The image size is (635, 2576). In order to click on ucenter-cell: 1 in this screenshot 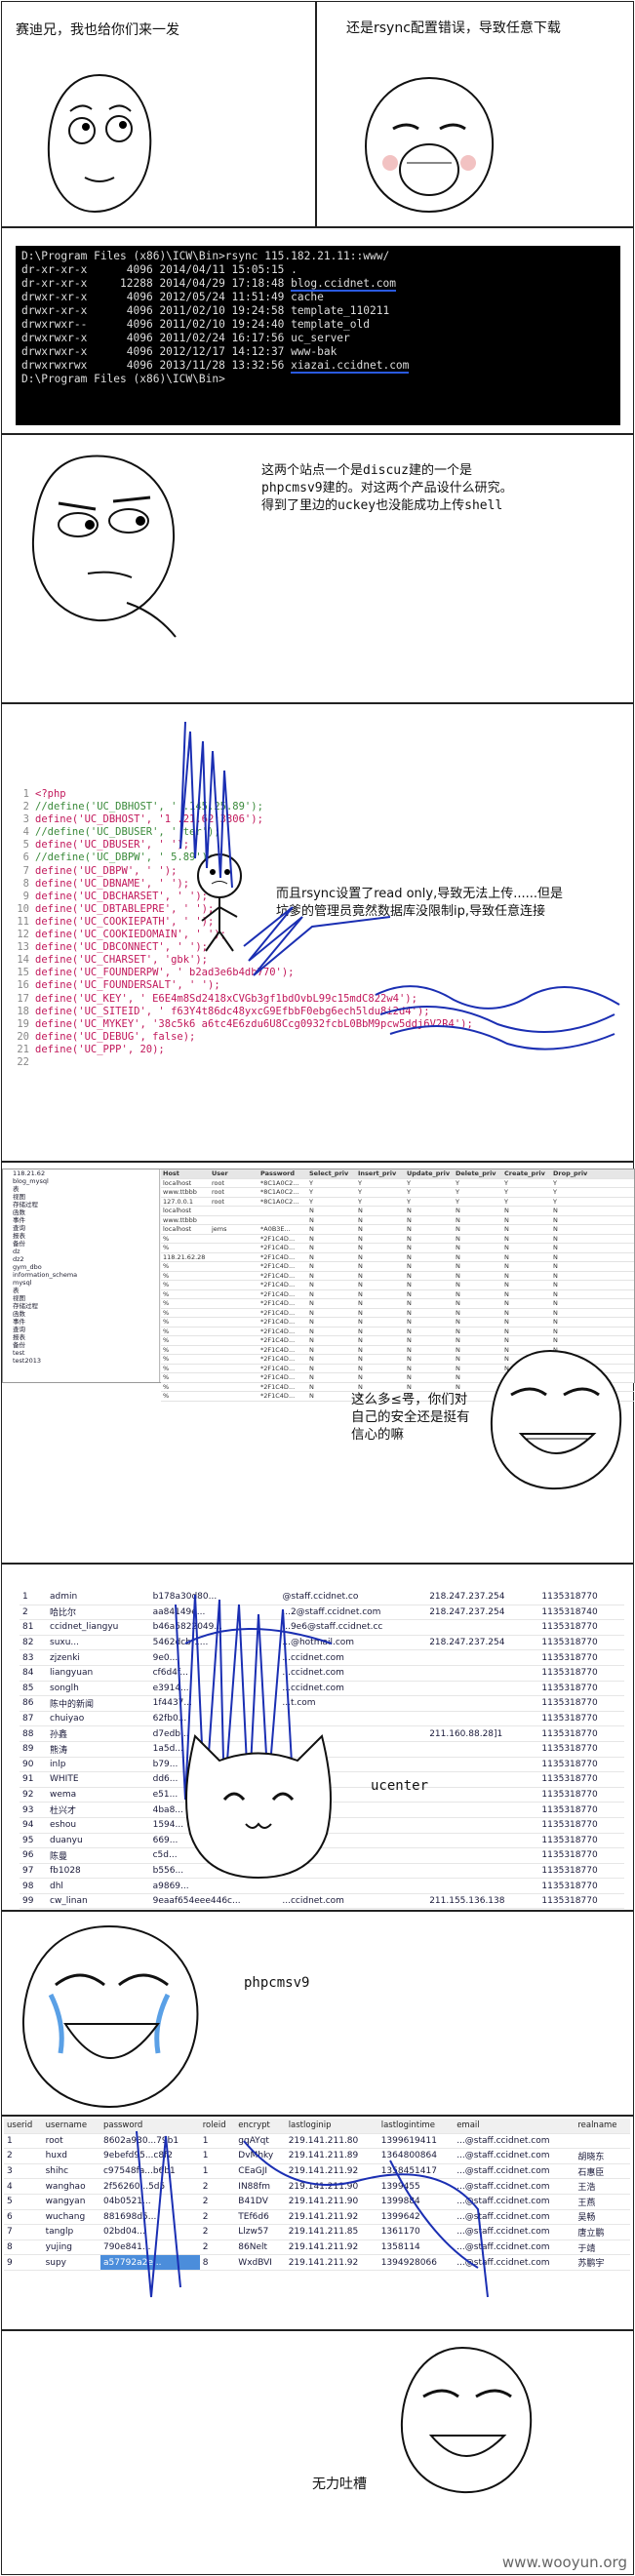, I will do `click(33, 1597)`.